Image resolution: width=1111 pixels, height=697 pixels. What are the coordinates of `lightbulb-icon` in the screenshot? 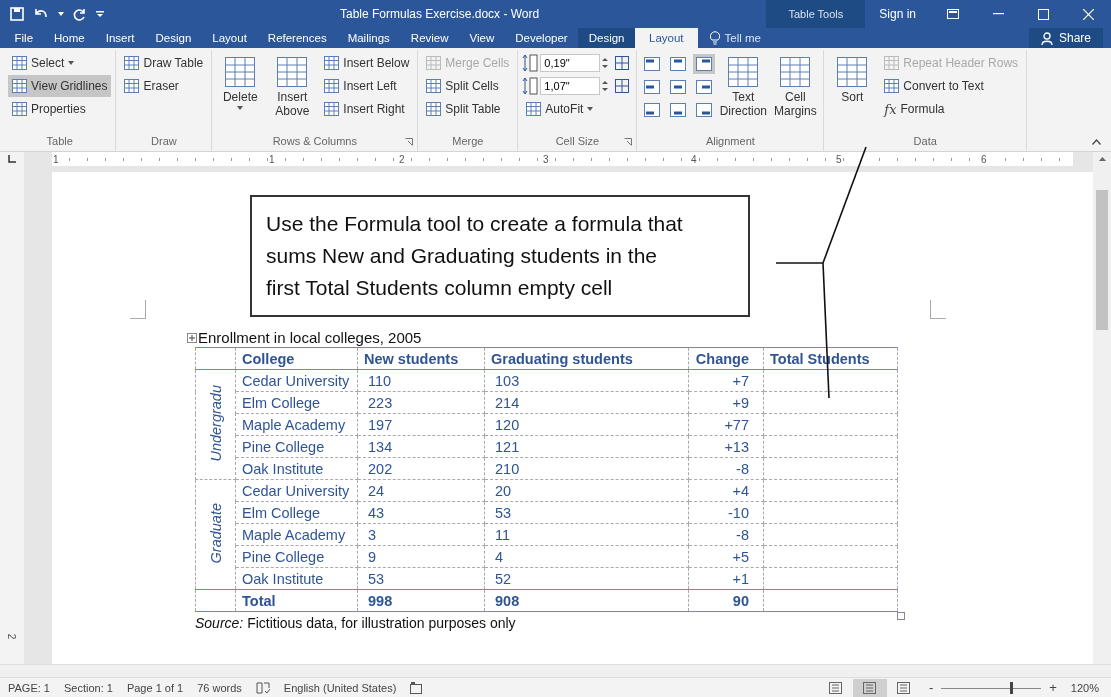 It's located at (714, 38).